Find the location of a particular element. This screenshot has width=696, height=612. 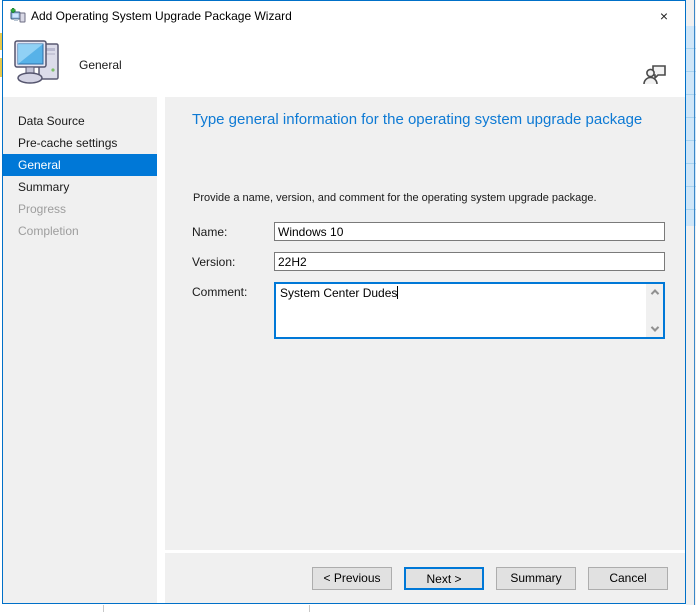

computer-icon is located at coordinates (36, 62).